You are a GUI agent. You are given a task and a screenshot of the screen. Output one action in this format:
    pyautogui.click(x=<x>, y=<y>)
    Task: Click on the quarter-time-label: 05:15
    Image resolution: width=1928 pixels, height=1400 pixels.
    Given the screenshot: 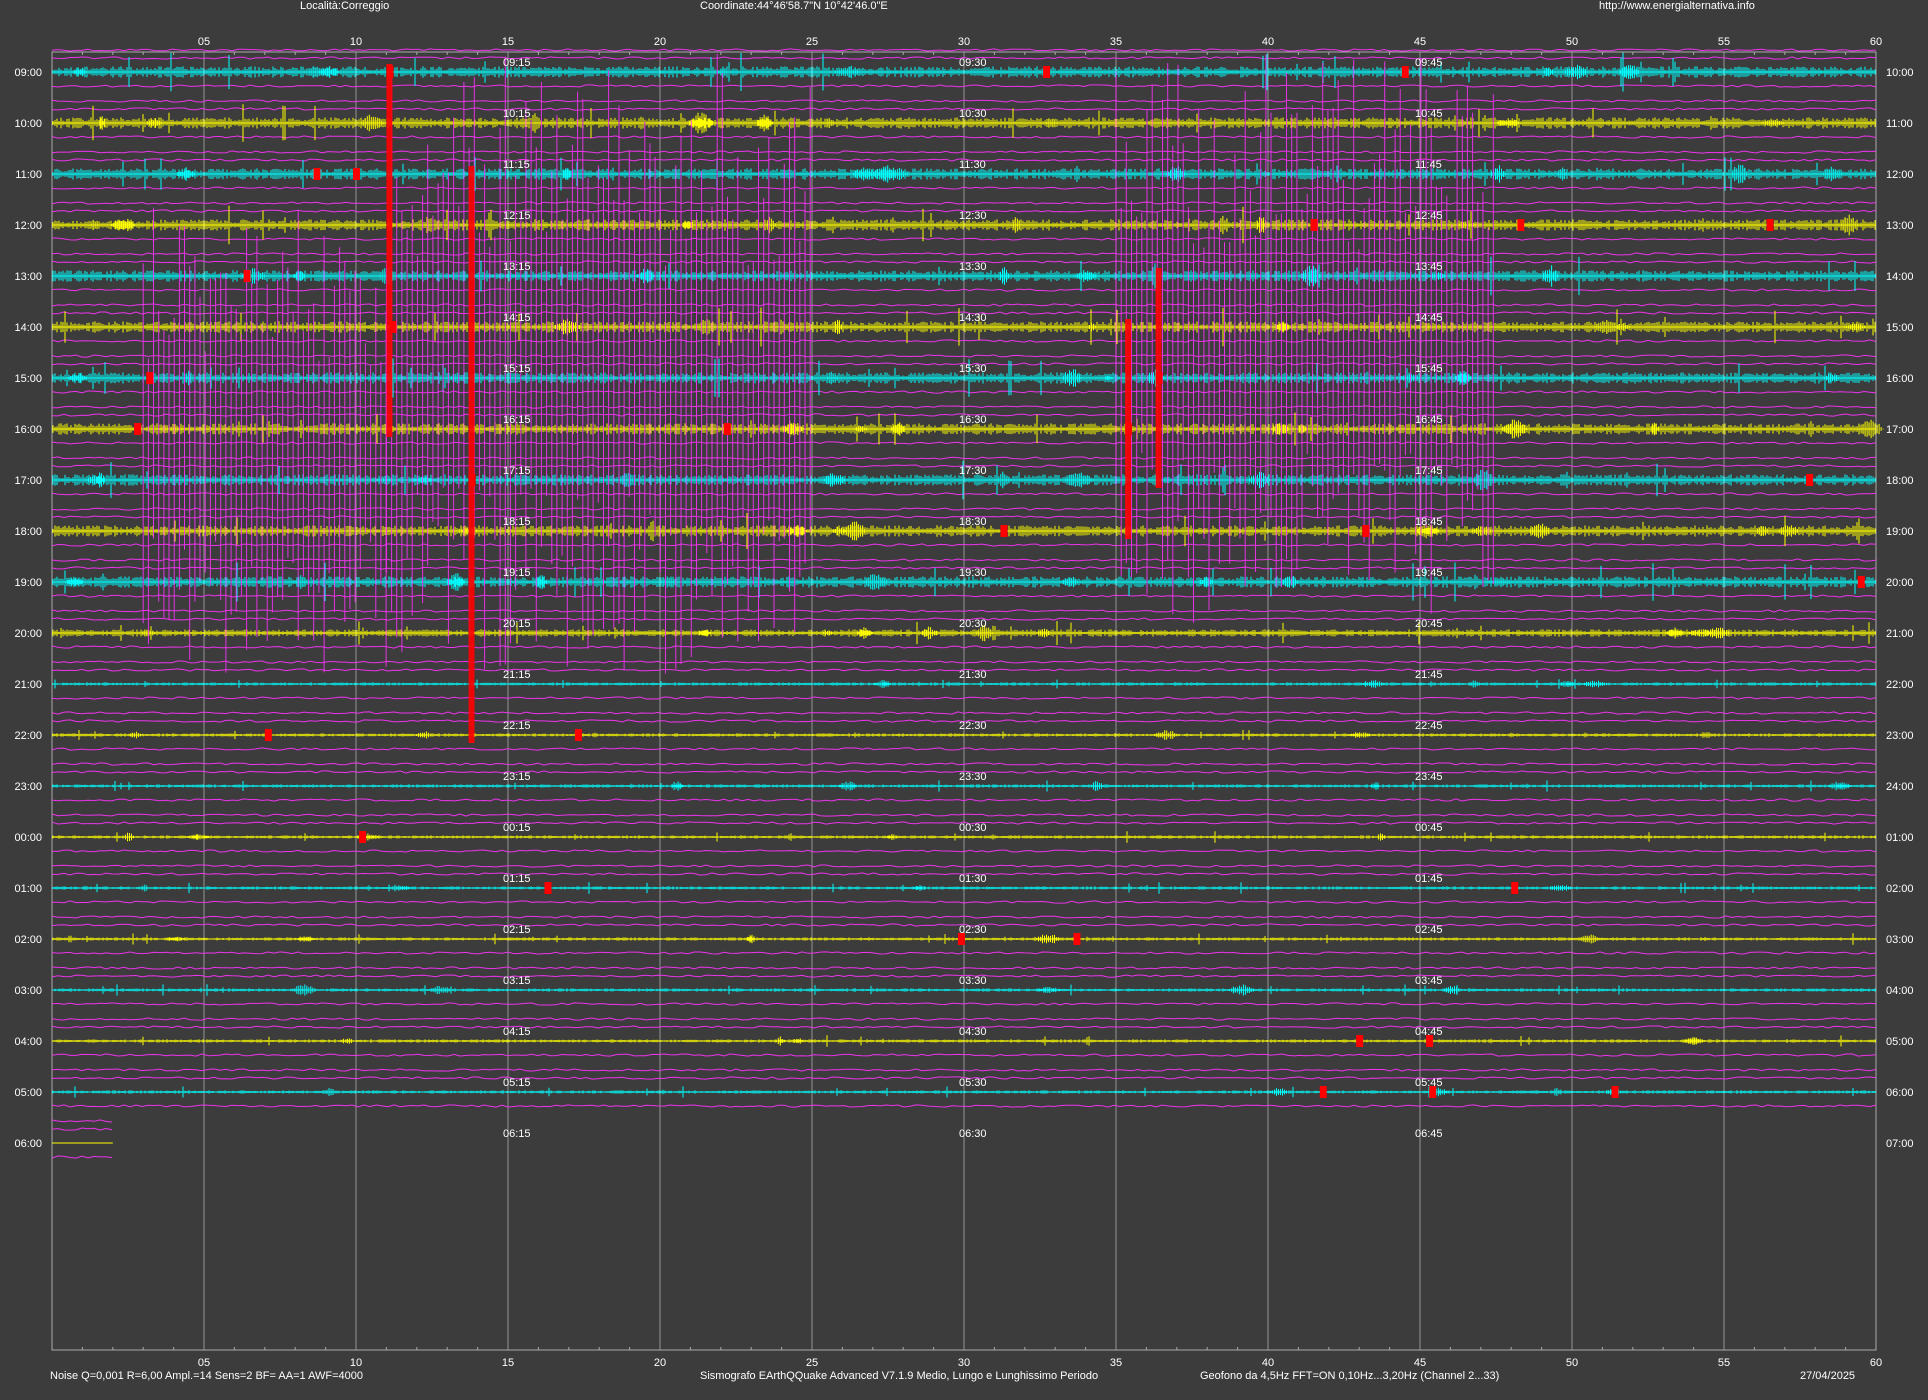 What is the action you would take?
    pyautogui.click(x=517, y=1083)
    